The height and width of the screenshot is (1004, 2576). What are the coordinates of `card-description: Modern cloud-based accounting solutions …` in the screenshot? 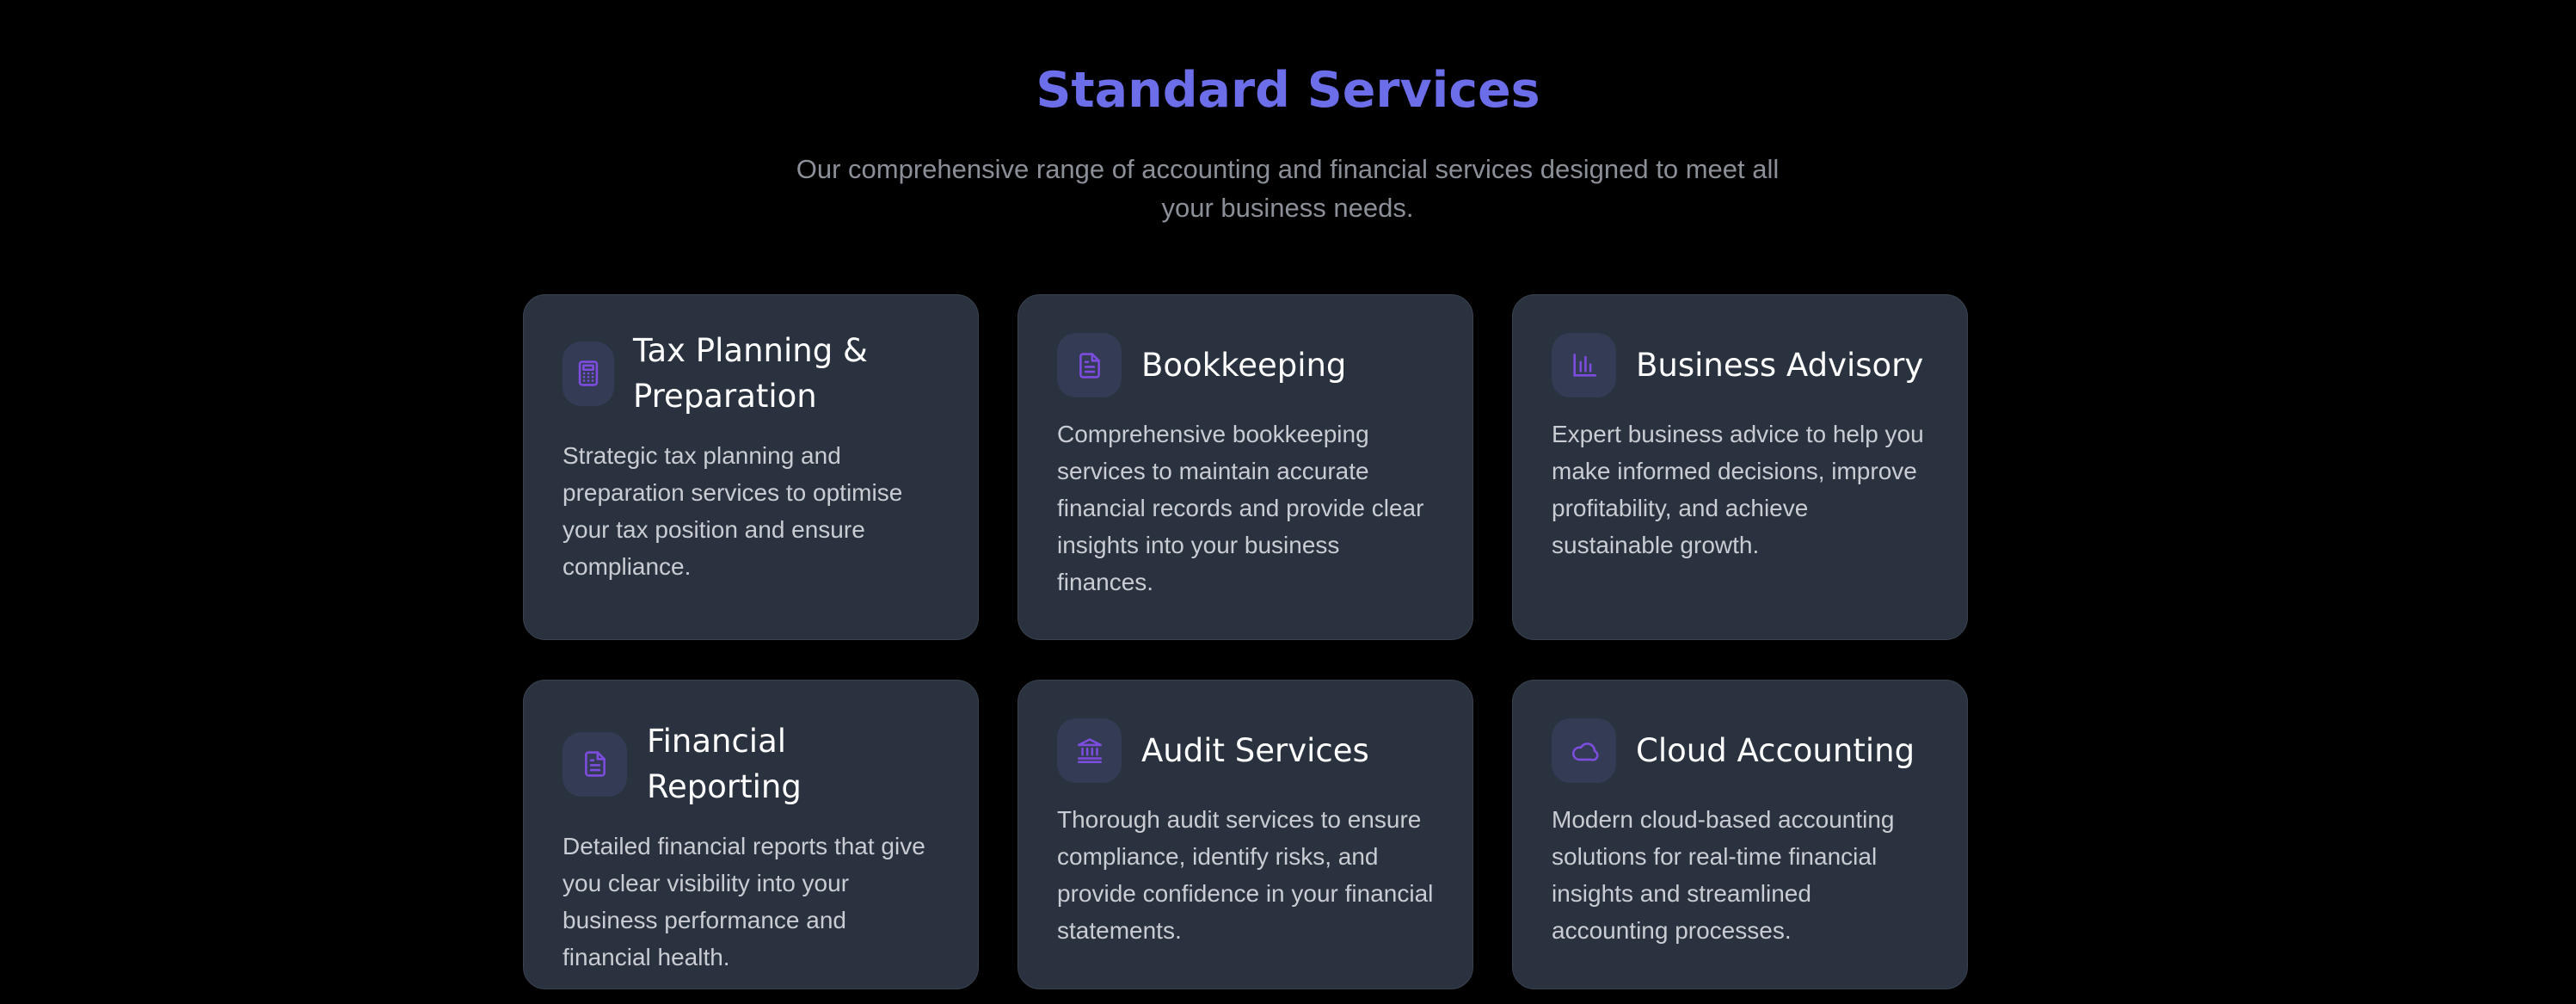 It's located at (1723, 875).